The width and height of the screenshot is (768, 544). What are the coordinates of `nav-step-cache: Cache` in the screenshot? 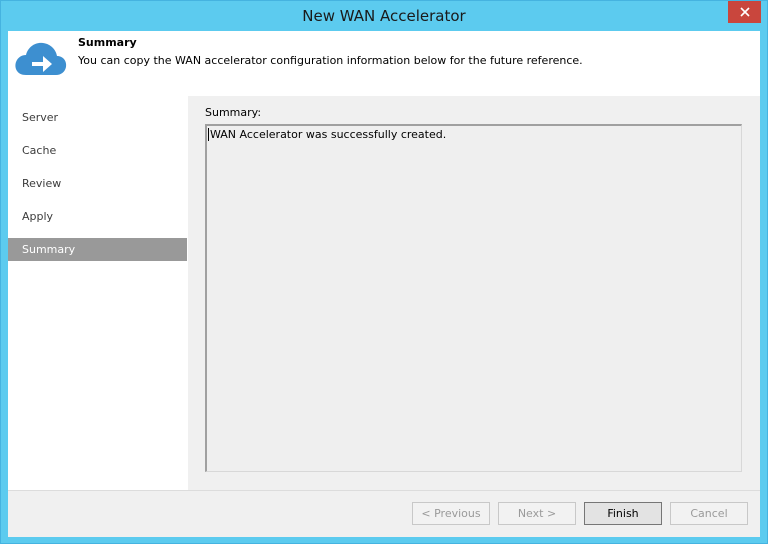 It's located at (97, 150).